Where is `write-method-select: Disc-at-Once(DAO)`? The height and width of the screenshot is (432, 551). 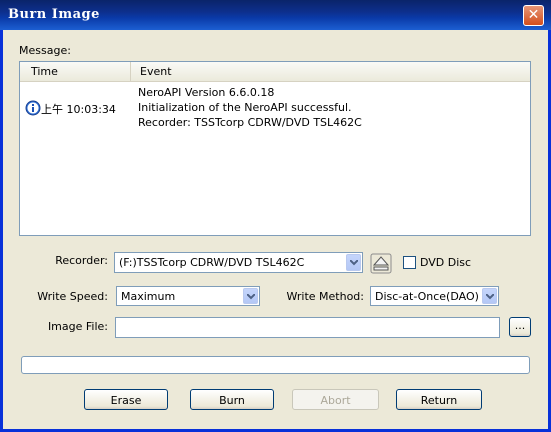 write-method-select: Disc-at-Once(DAO) is located at coordinates (434, 296).